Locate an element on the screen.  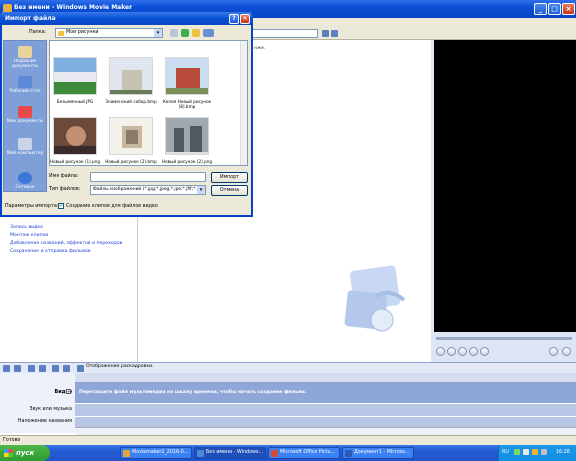
audio-track is located at coordinates (325, 409).